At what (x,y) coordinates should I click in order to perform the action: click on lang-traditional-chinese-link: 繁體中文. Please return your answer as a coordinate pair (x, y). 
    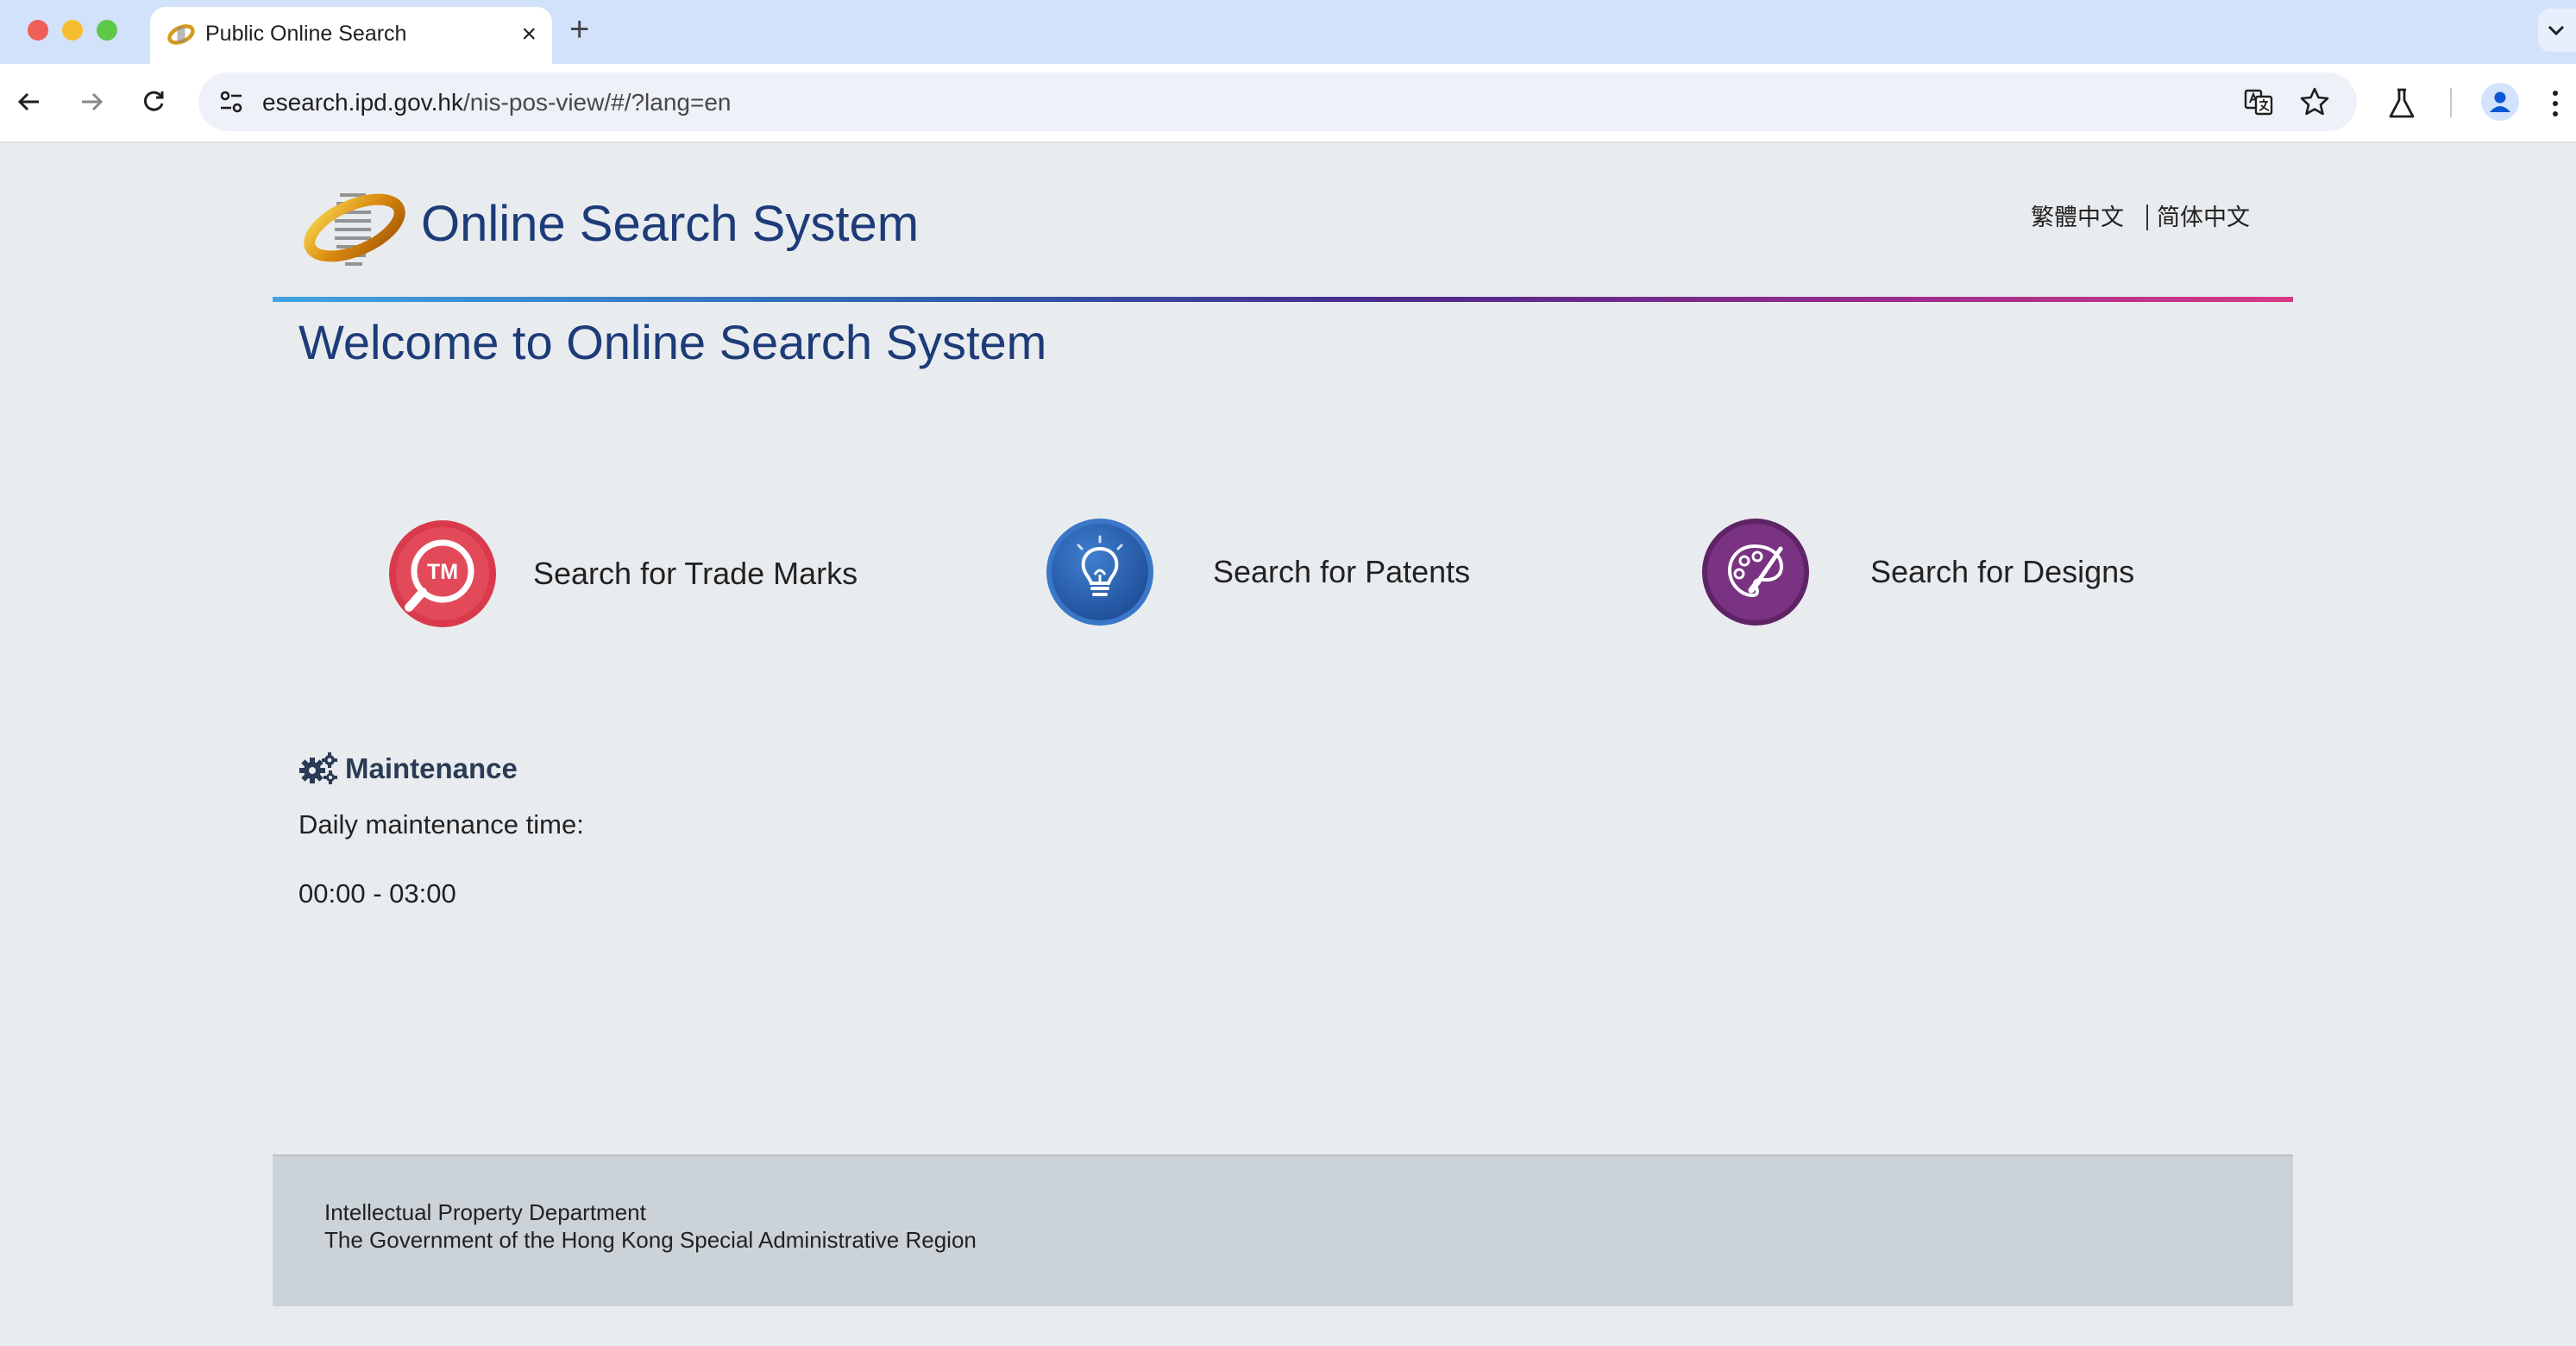
    Looking at the image, I should click on (2077, 215).